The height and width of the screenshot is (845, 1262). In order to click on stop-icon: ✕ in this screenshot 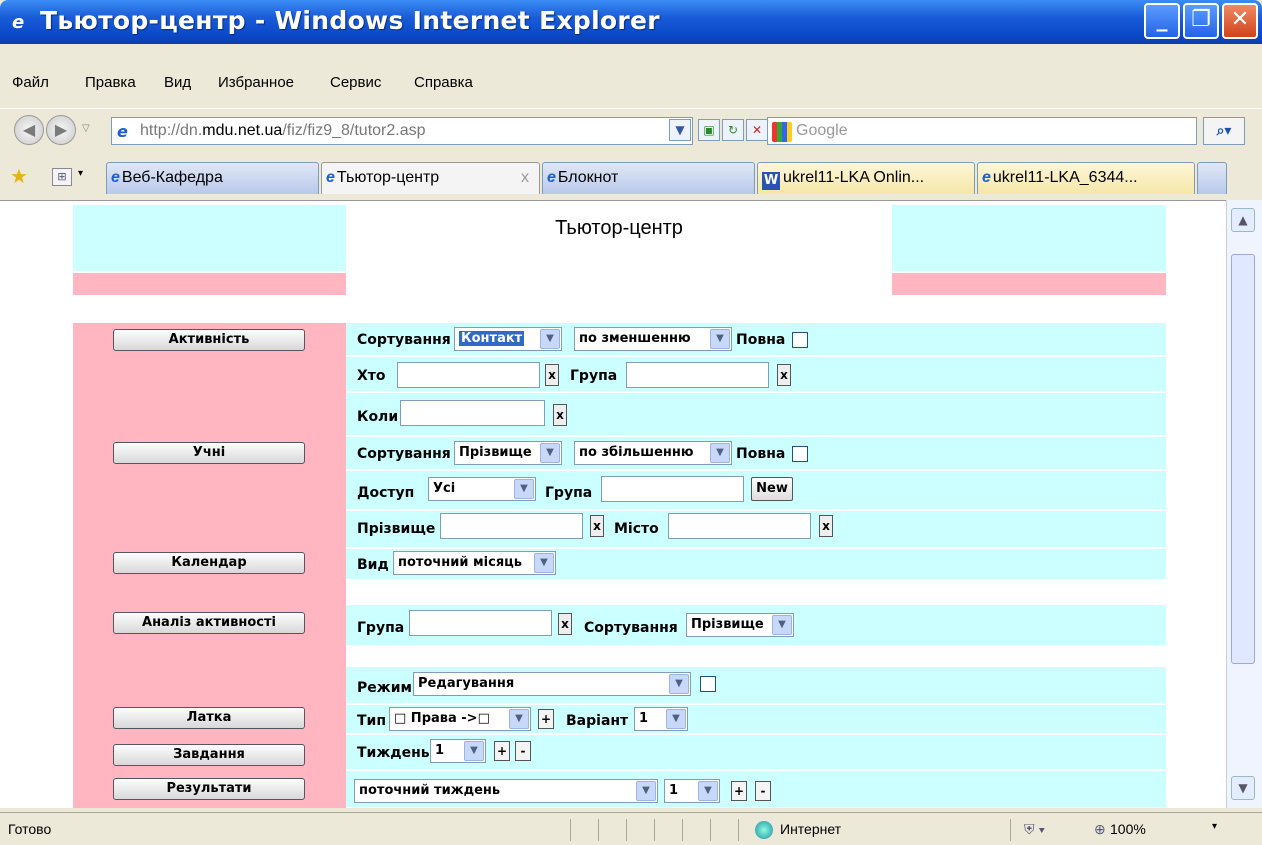, I will do `click(757, 130)`.